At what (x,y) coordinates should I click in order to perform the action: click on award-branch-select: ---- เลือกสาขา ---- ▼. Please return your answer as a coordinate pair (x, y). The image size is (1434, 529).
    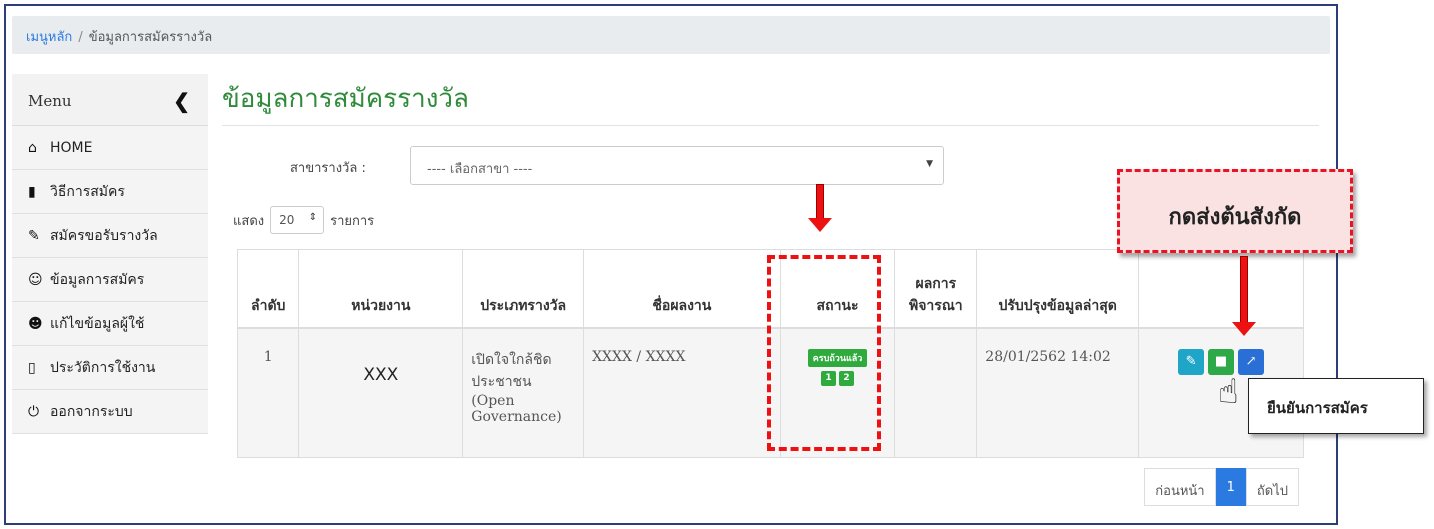
    Looking at the image, I should click on (677, 165).